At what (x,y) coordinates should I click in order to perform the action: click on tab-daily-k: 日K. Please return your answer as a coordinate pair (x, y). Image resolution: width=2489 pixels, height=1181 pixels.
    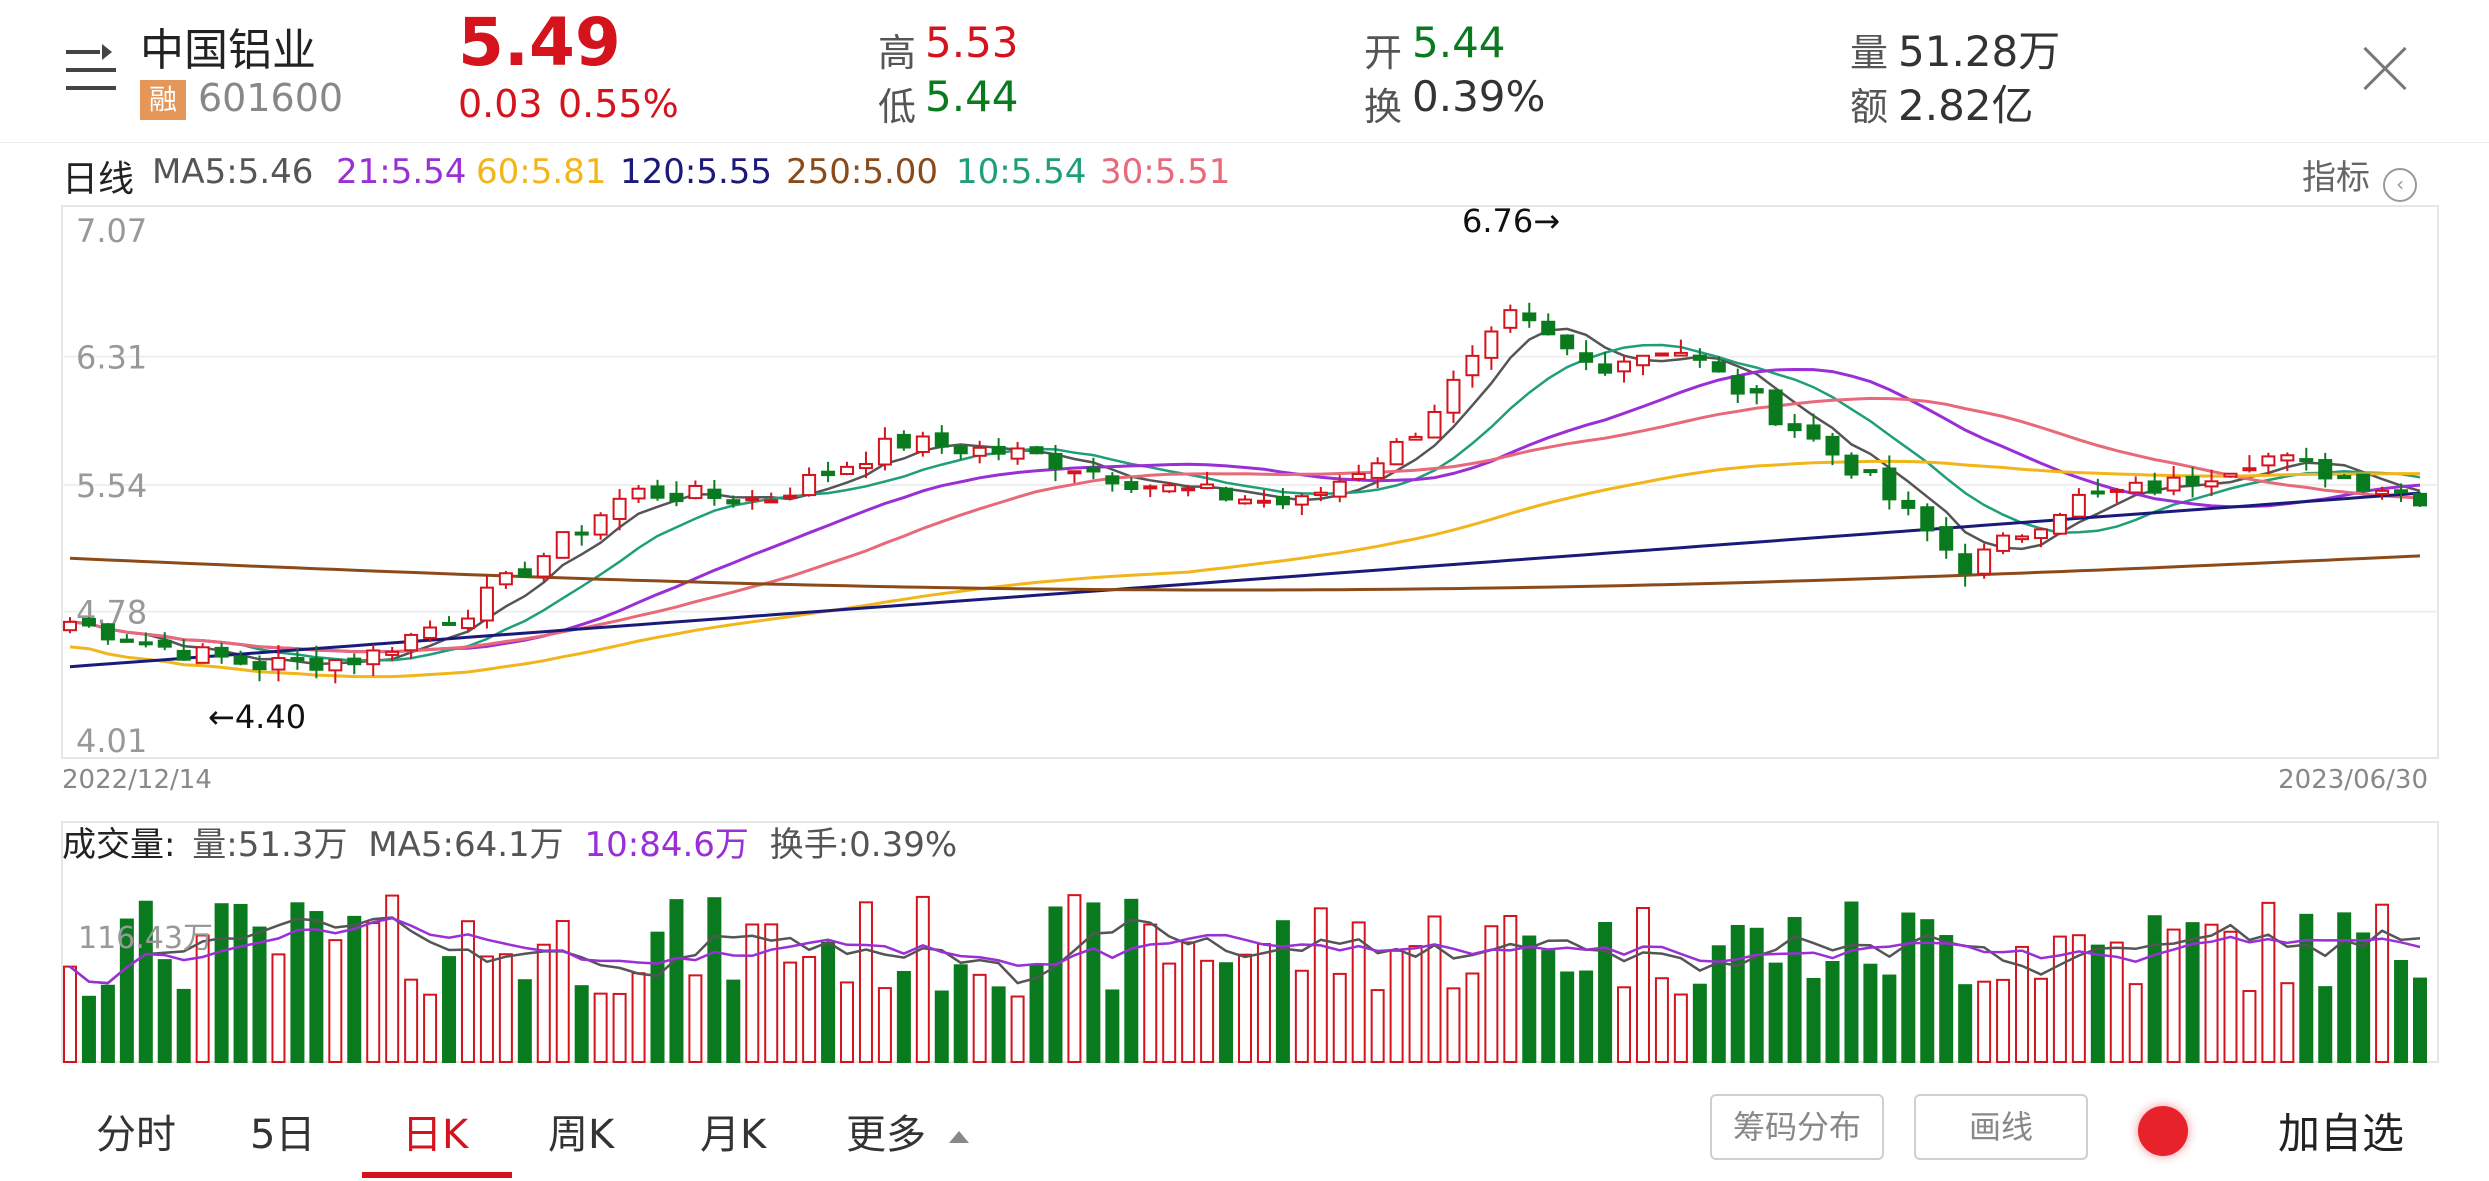
    Looking at the image, I should click on (435, 1131).